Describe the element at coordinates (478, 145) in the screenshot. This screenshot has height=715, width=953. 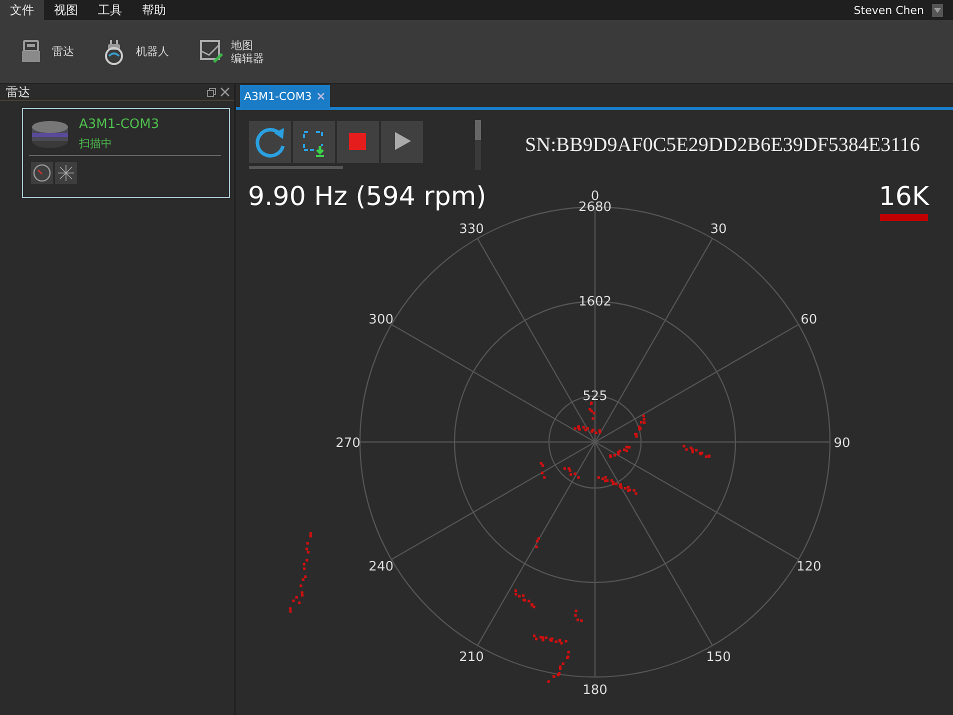
I see `scrollbar` at that location.